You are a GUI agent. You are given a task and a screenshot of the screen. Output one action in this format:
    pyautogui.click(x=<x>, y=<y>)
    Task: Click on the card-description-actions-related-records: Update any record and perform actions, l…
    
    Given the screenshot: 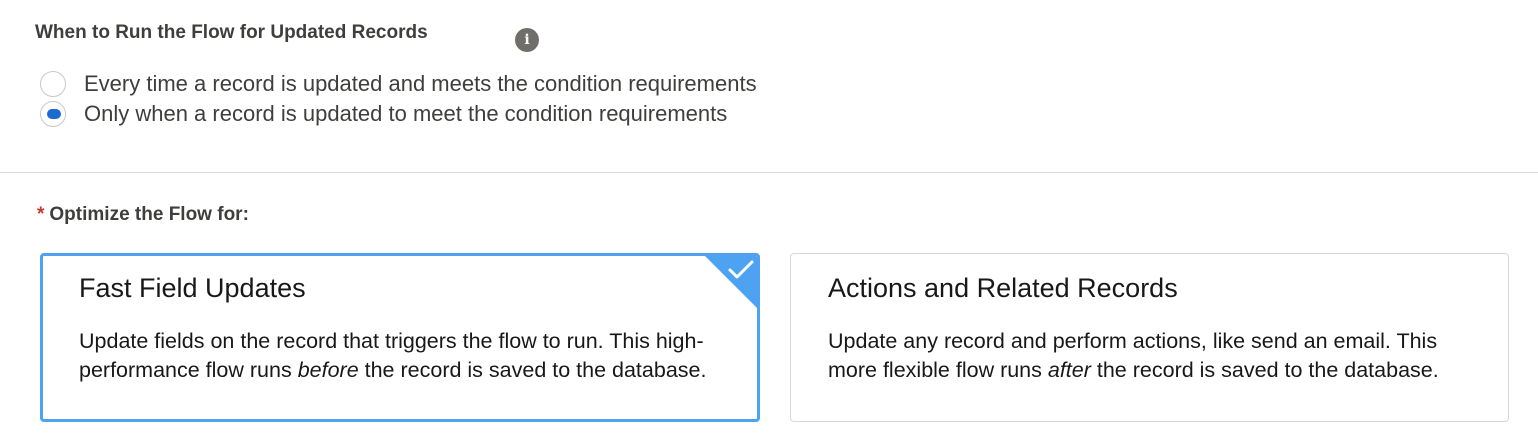 What is the action you would take?
    pyautogui.click(x=1153, y=355)
    